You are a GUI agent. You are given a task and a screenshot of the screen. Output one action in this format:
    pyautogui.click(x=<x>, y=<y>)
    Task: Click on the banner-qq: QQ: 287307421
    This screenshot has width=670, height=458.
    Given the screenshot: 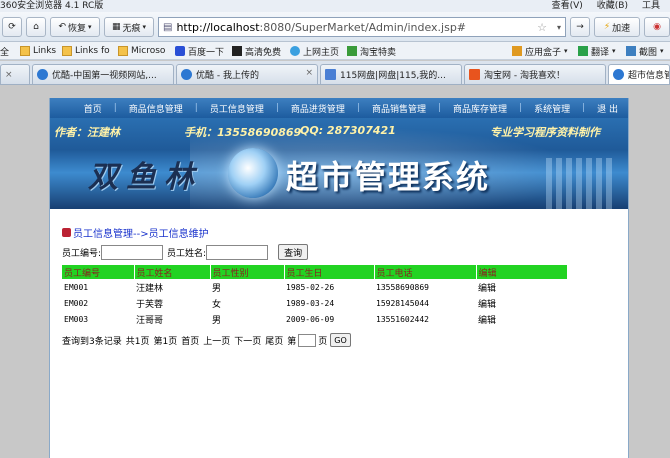 What is the action you would take?
    pyautogui.click(x=348, y=130)
    